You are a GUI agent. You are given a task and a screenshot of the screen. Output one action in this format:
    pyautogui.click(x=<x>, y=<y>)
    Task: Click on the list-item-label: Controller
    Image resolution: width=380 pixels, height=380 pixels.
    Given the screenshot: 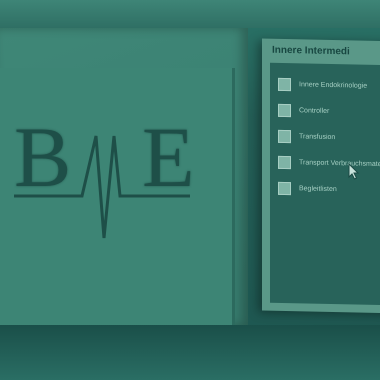 What is the action you would take?
    pyautogui.click(x=314, y=110)
    